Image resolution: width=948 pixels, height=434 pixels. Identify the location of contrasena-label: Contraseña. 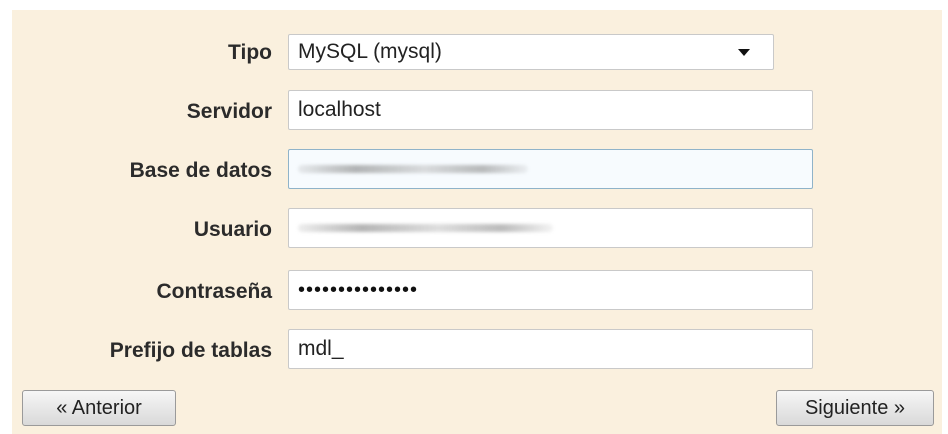
(214, 291).